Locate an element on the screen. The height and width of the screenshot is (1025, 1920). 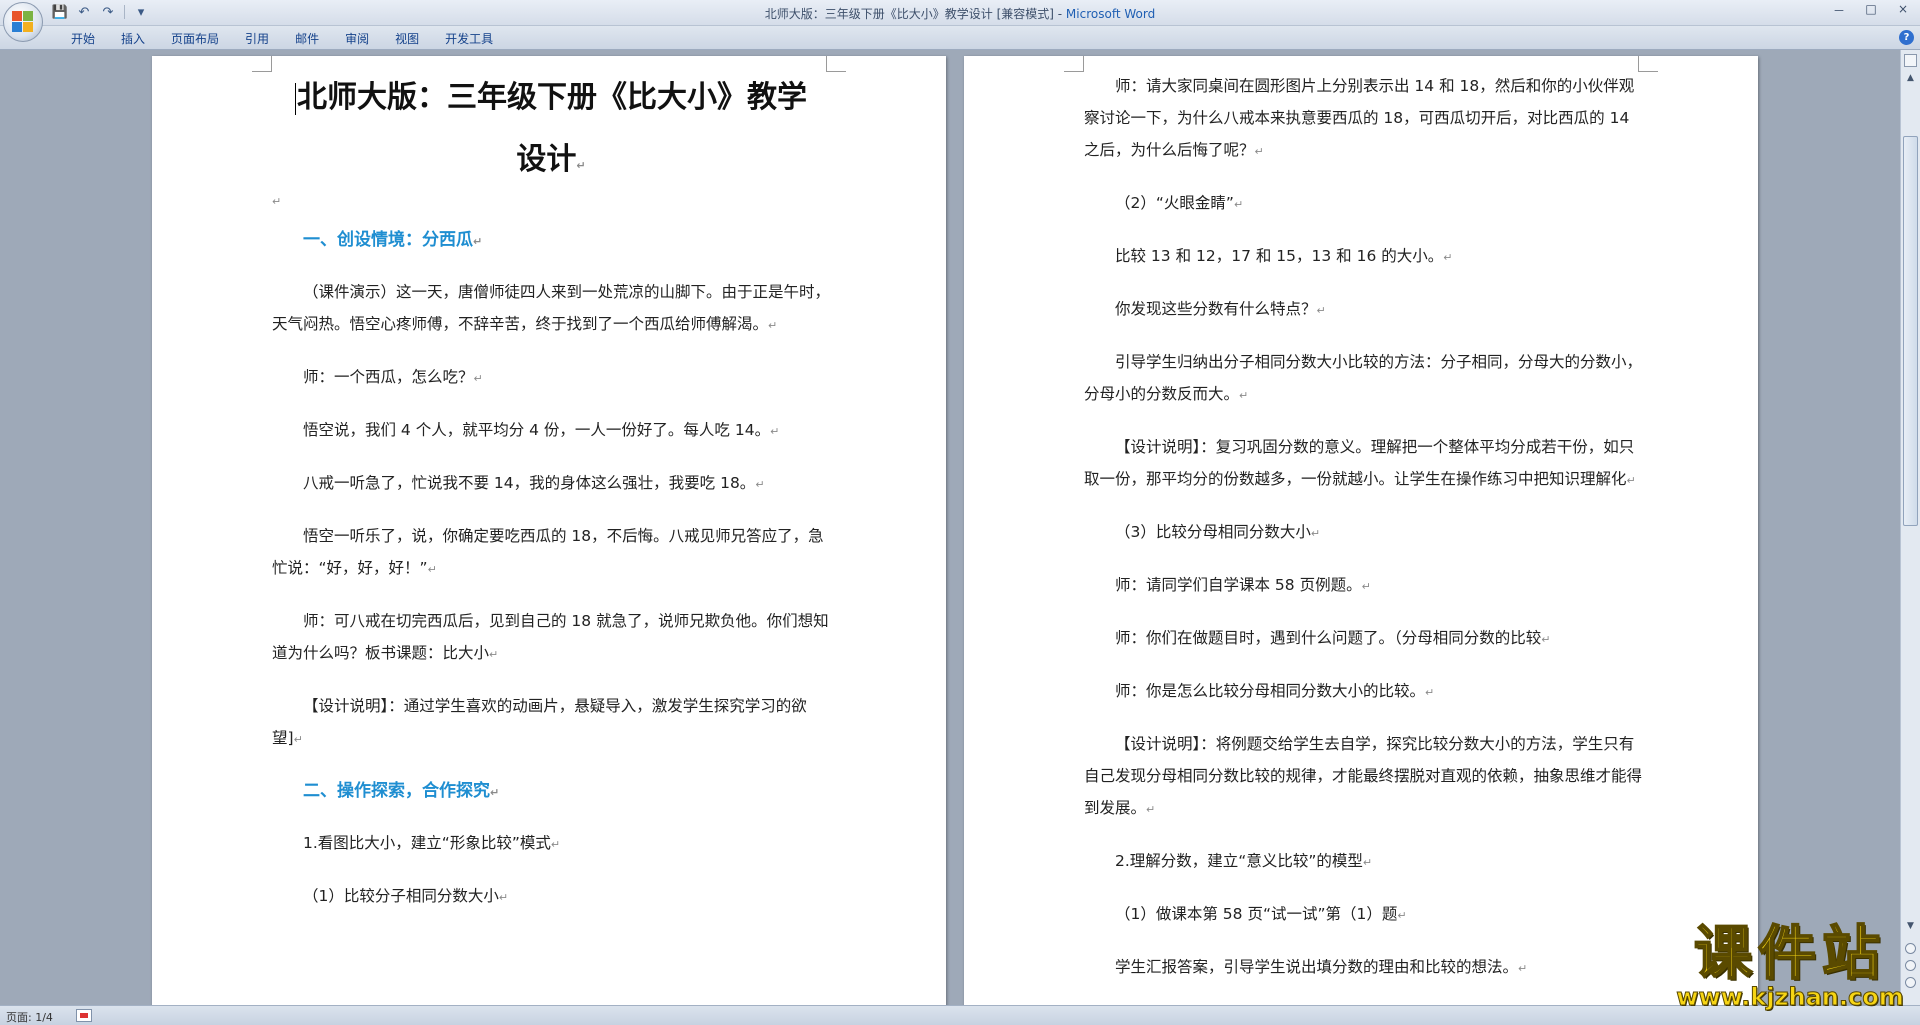
text-cursor is located at coordinates (295, 98).